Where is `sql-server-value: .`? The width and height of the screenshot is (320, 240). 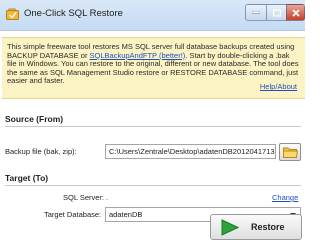 sql-server-value: . is located at coordinates (107, 197).